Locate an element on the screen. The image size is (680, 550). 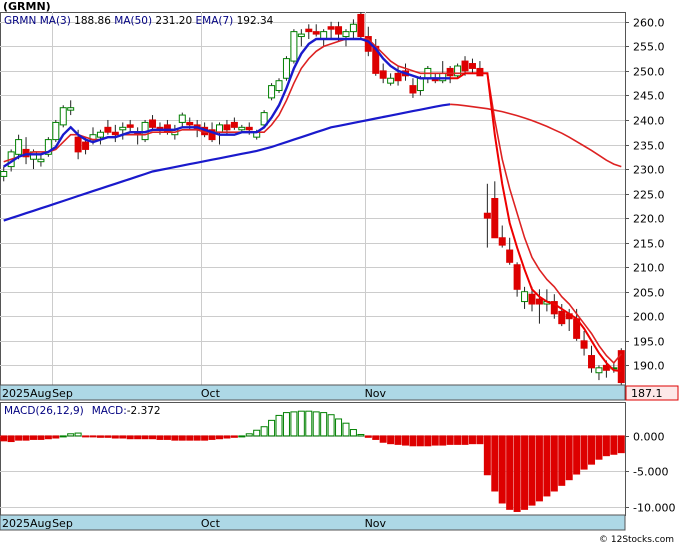
price-tick-label: 260.0 is located at coordinates (649, 23).